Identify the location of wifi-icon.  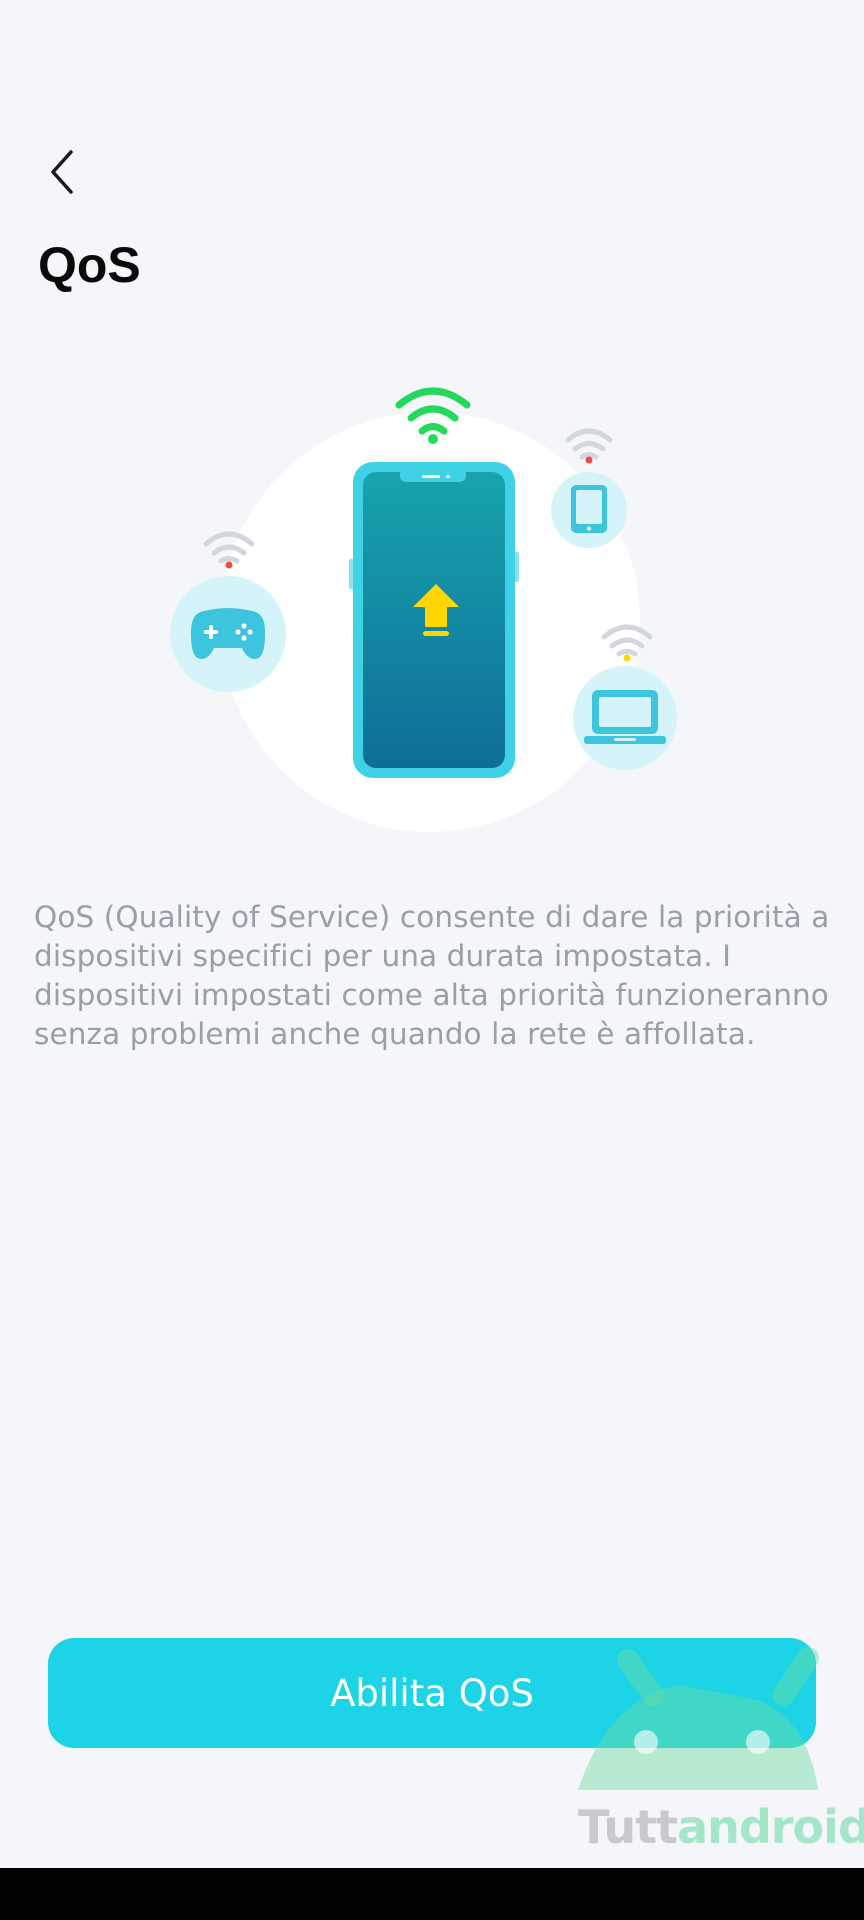
(589, 444).